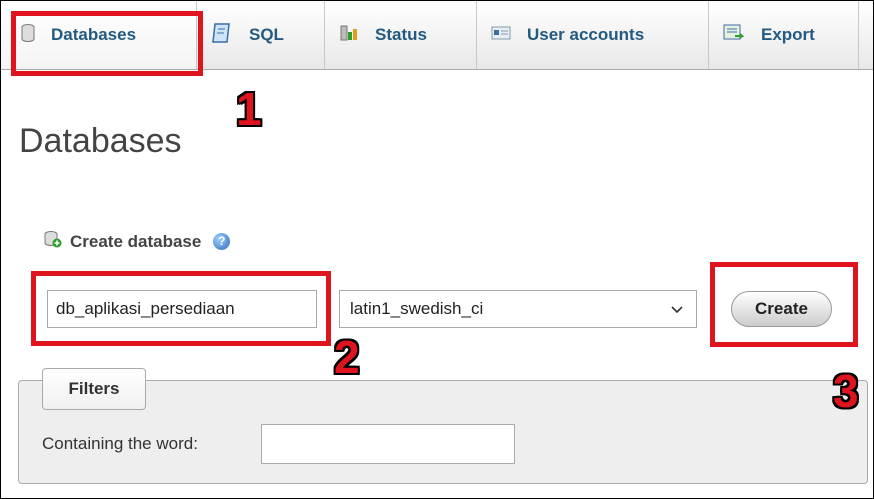 The height and width of the screenshot is (499, 874). Describe the element at coordinates (518, 309) in the screenshot. I see `collation-select: latin1_swedish_ci` at that location.